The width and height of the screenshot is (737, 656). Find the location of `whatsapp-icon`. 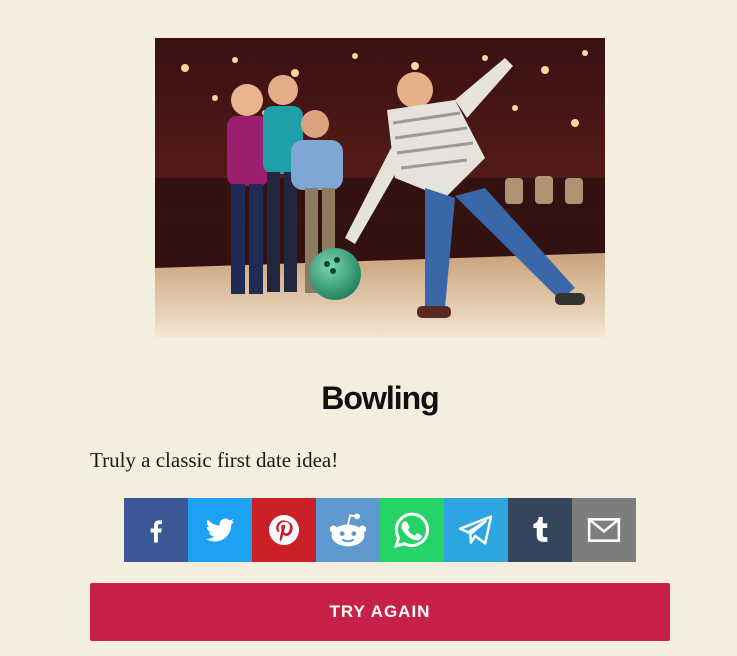

whatsapp-icon is located at coordinates (411, 530).